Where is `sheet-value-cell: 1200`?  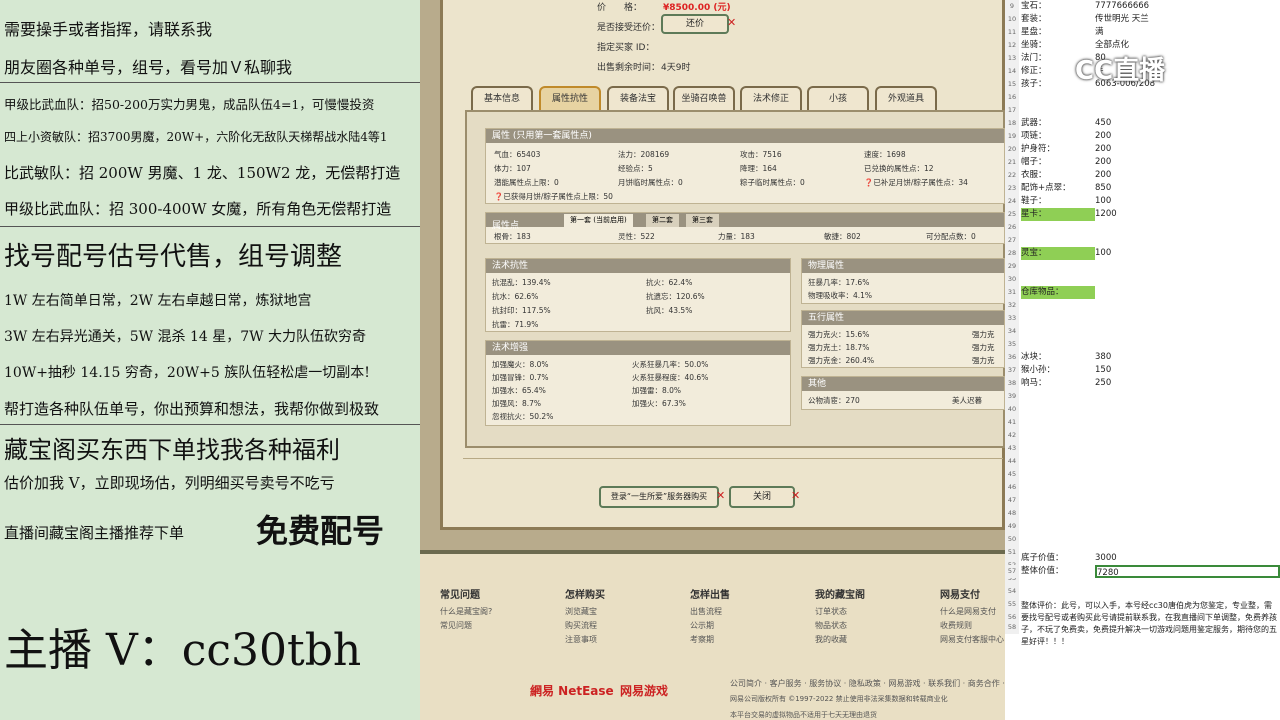
sheet-value-cell: 1200 is located at coordinates (1106, 214).